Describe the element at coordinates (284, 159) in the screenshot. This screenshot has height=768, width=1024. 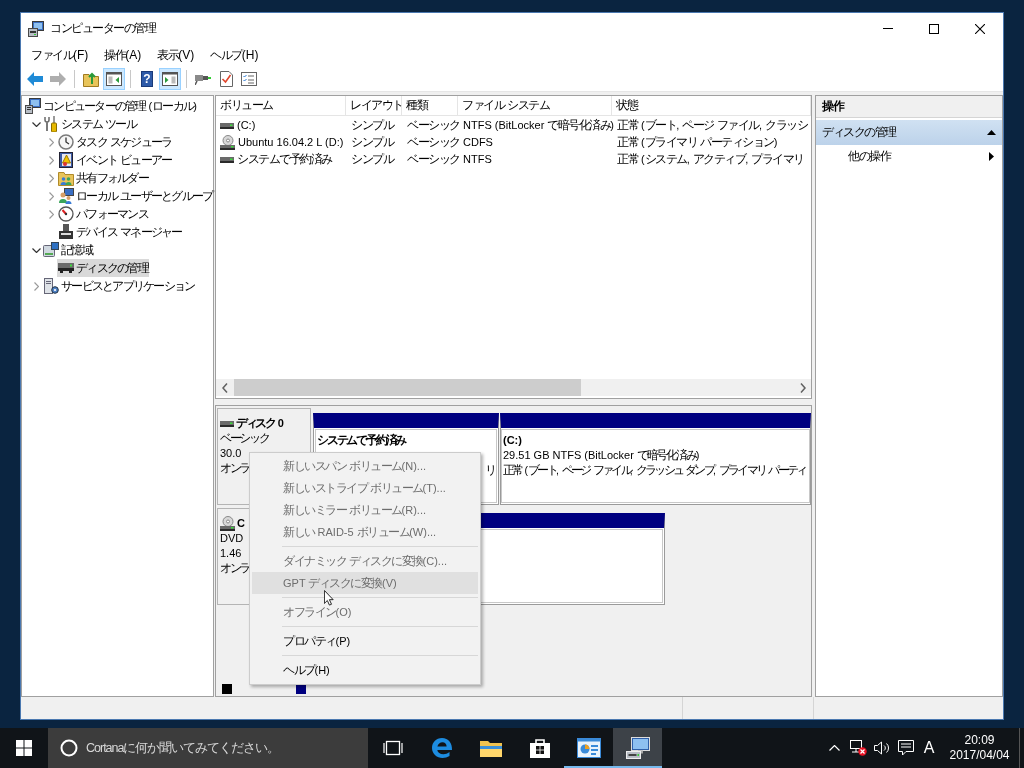
I see `table-cell-text: システムで予約済み` at that location.